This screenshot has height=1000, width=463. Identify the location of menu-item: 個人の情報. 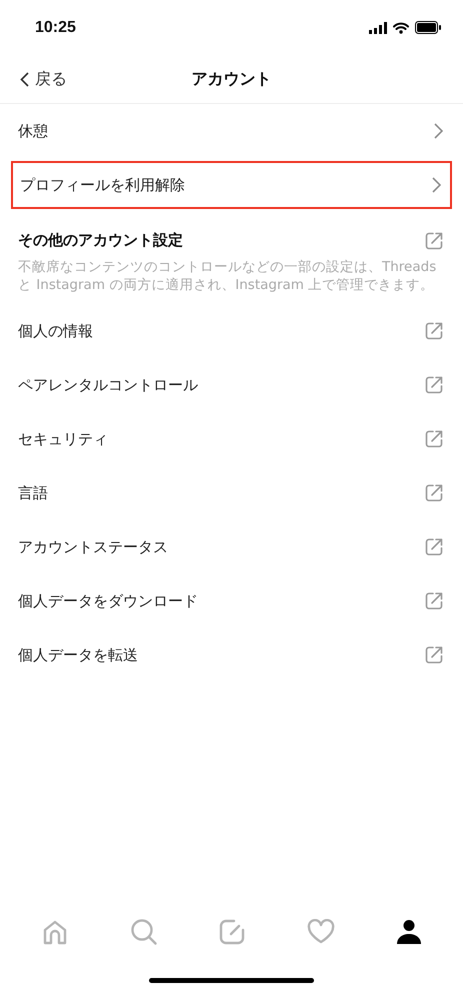
(231, 331).